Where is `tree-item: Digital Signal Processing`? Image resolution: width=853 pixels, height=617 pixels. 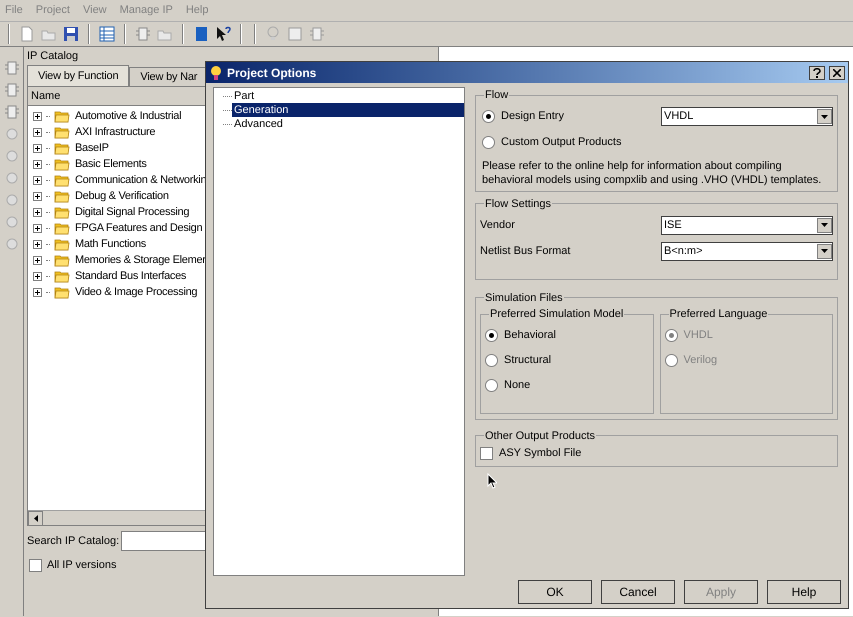
tree-item: Digital Signal Processing is located at coordinates (132, 212).